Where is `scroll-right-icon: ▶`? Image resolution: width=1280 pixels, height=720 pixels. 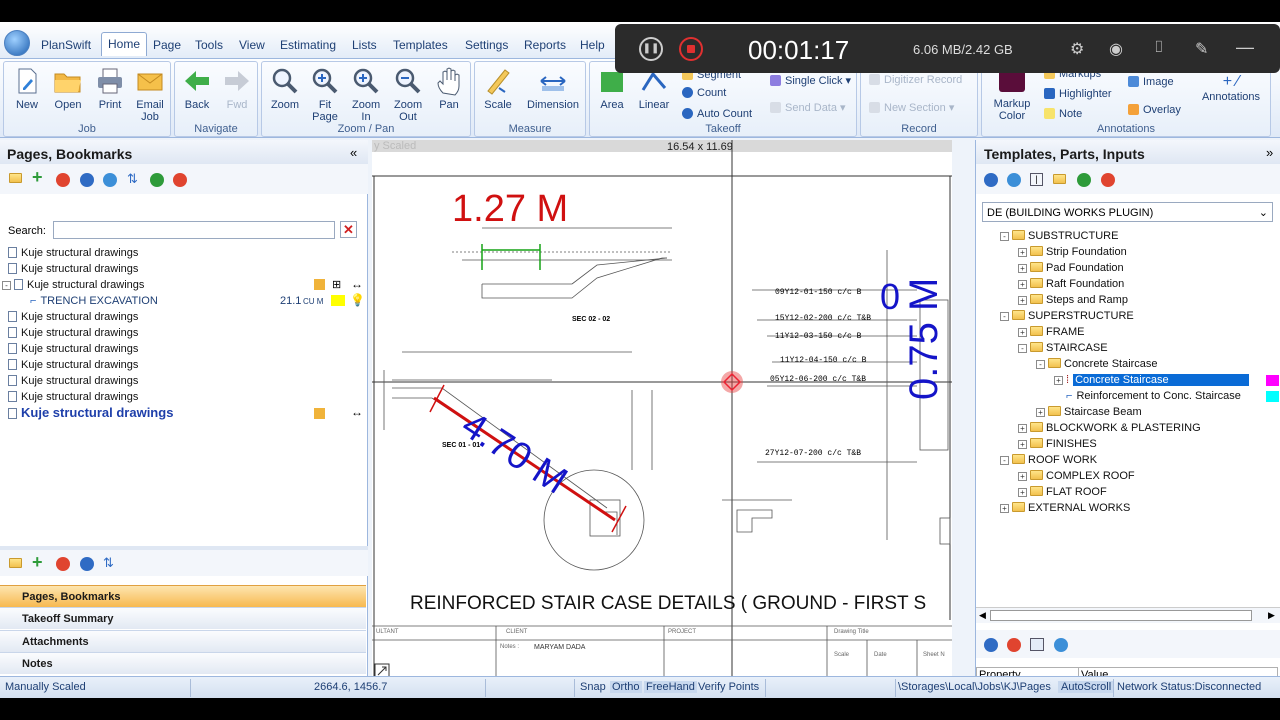
scroll-right-icon: ▶ is located at coordinates (1271, 615).